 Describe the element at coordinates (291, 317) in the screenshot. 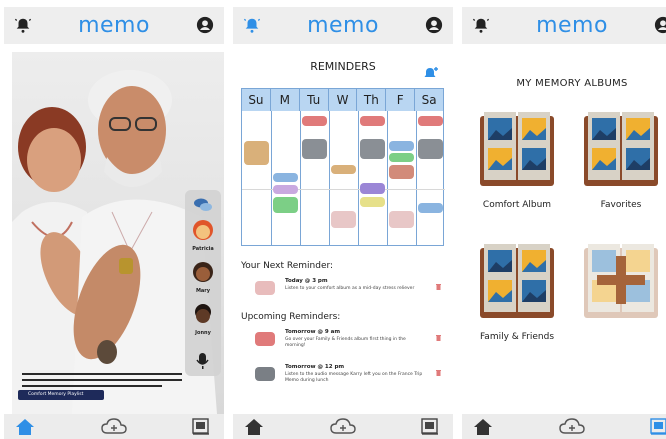

I see `upcoming-reminders-heading: Upcoming Reminders:` at that location.